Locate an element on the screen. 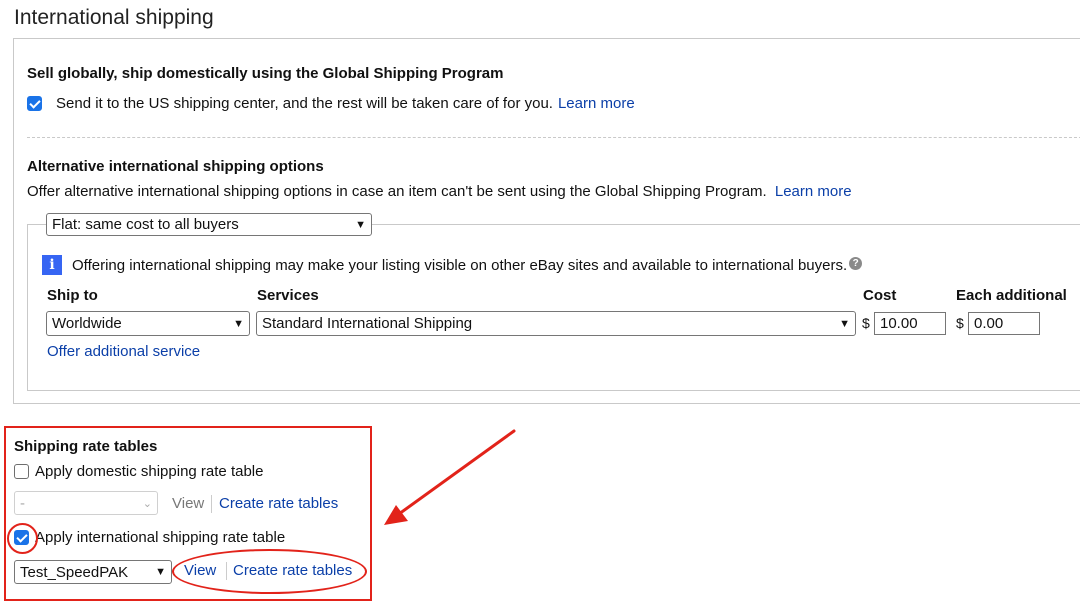  cost-input: 10.00 is located at coordinates (910, 323).